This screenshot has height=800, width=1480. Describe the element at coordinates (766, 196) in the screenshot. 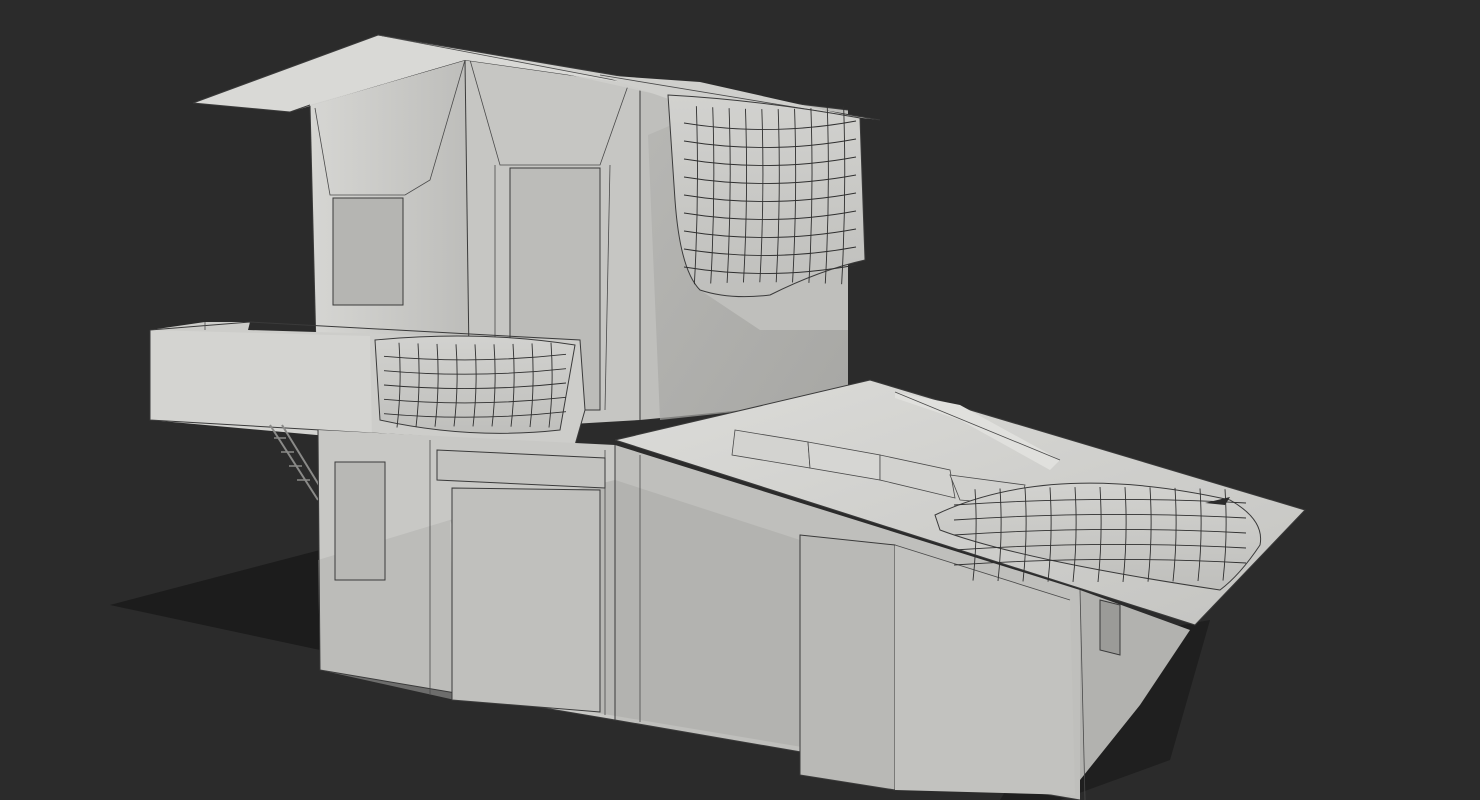

I see `hanging-cloth-upper` at that location.